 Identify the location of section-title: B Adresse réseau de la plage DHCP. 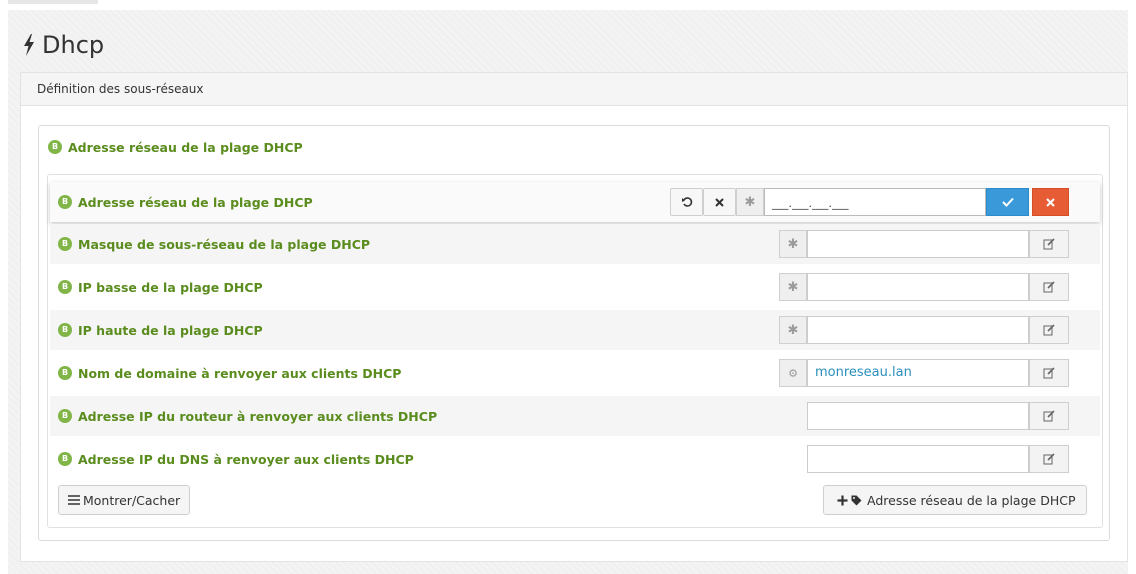
(175, 147).